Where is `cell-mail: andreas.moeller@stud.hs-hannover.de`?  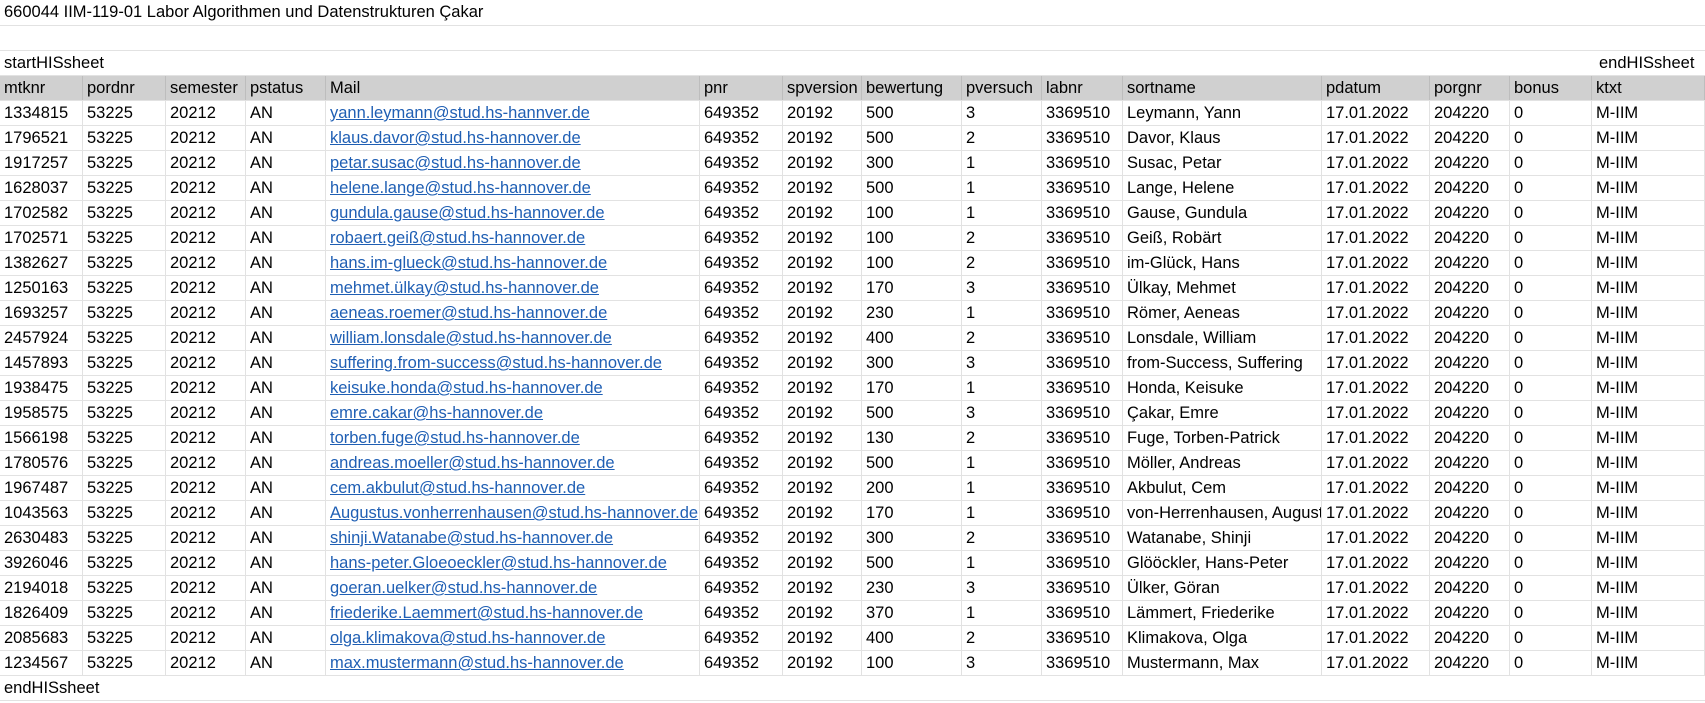 cell-mail: andreas.moeller@stud.hs-hannover.de is located at coordinates (513, 463).